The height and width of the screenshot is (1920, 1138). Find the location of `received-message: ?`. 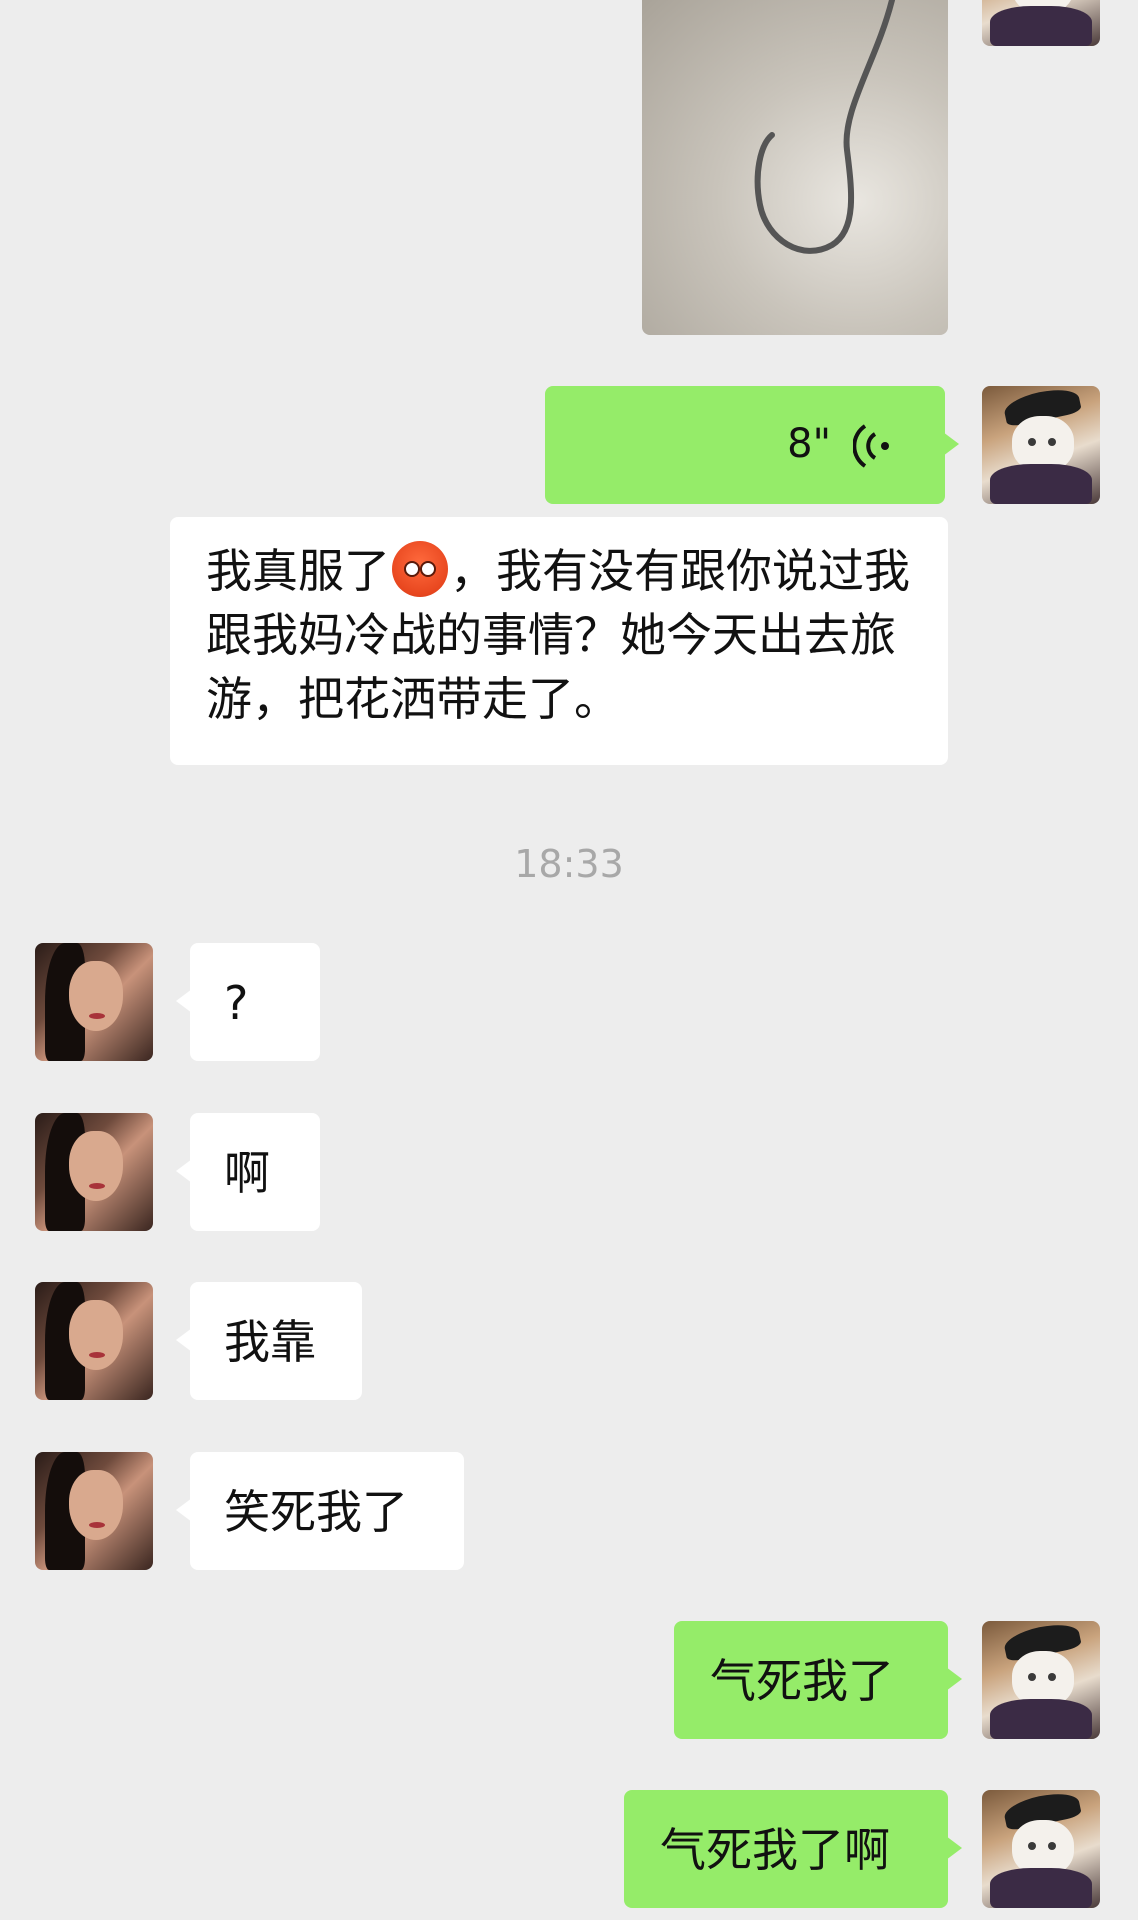

received-message: ? is located at coordinates (248, 1002).